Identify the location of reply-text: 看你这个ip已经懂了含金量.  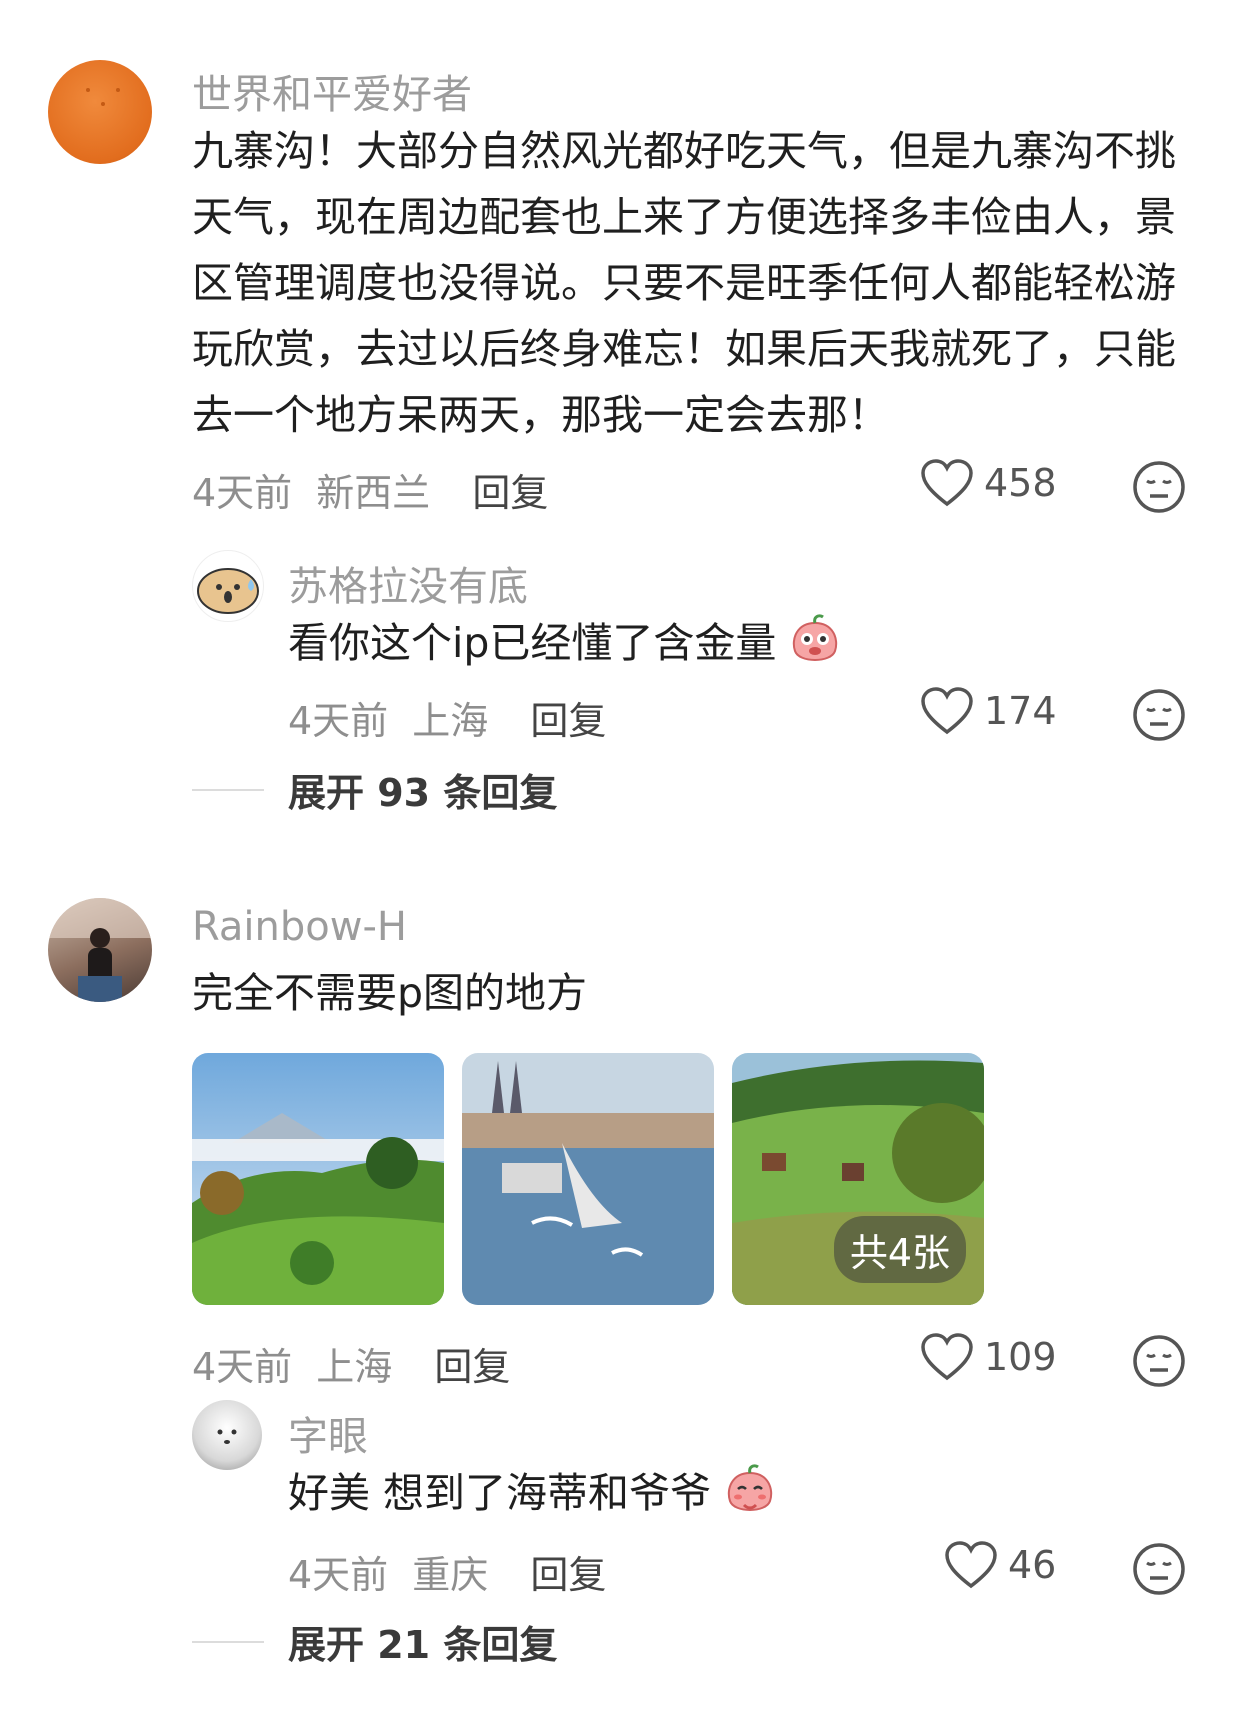
(728, 643).